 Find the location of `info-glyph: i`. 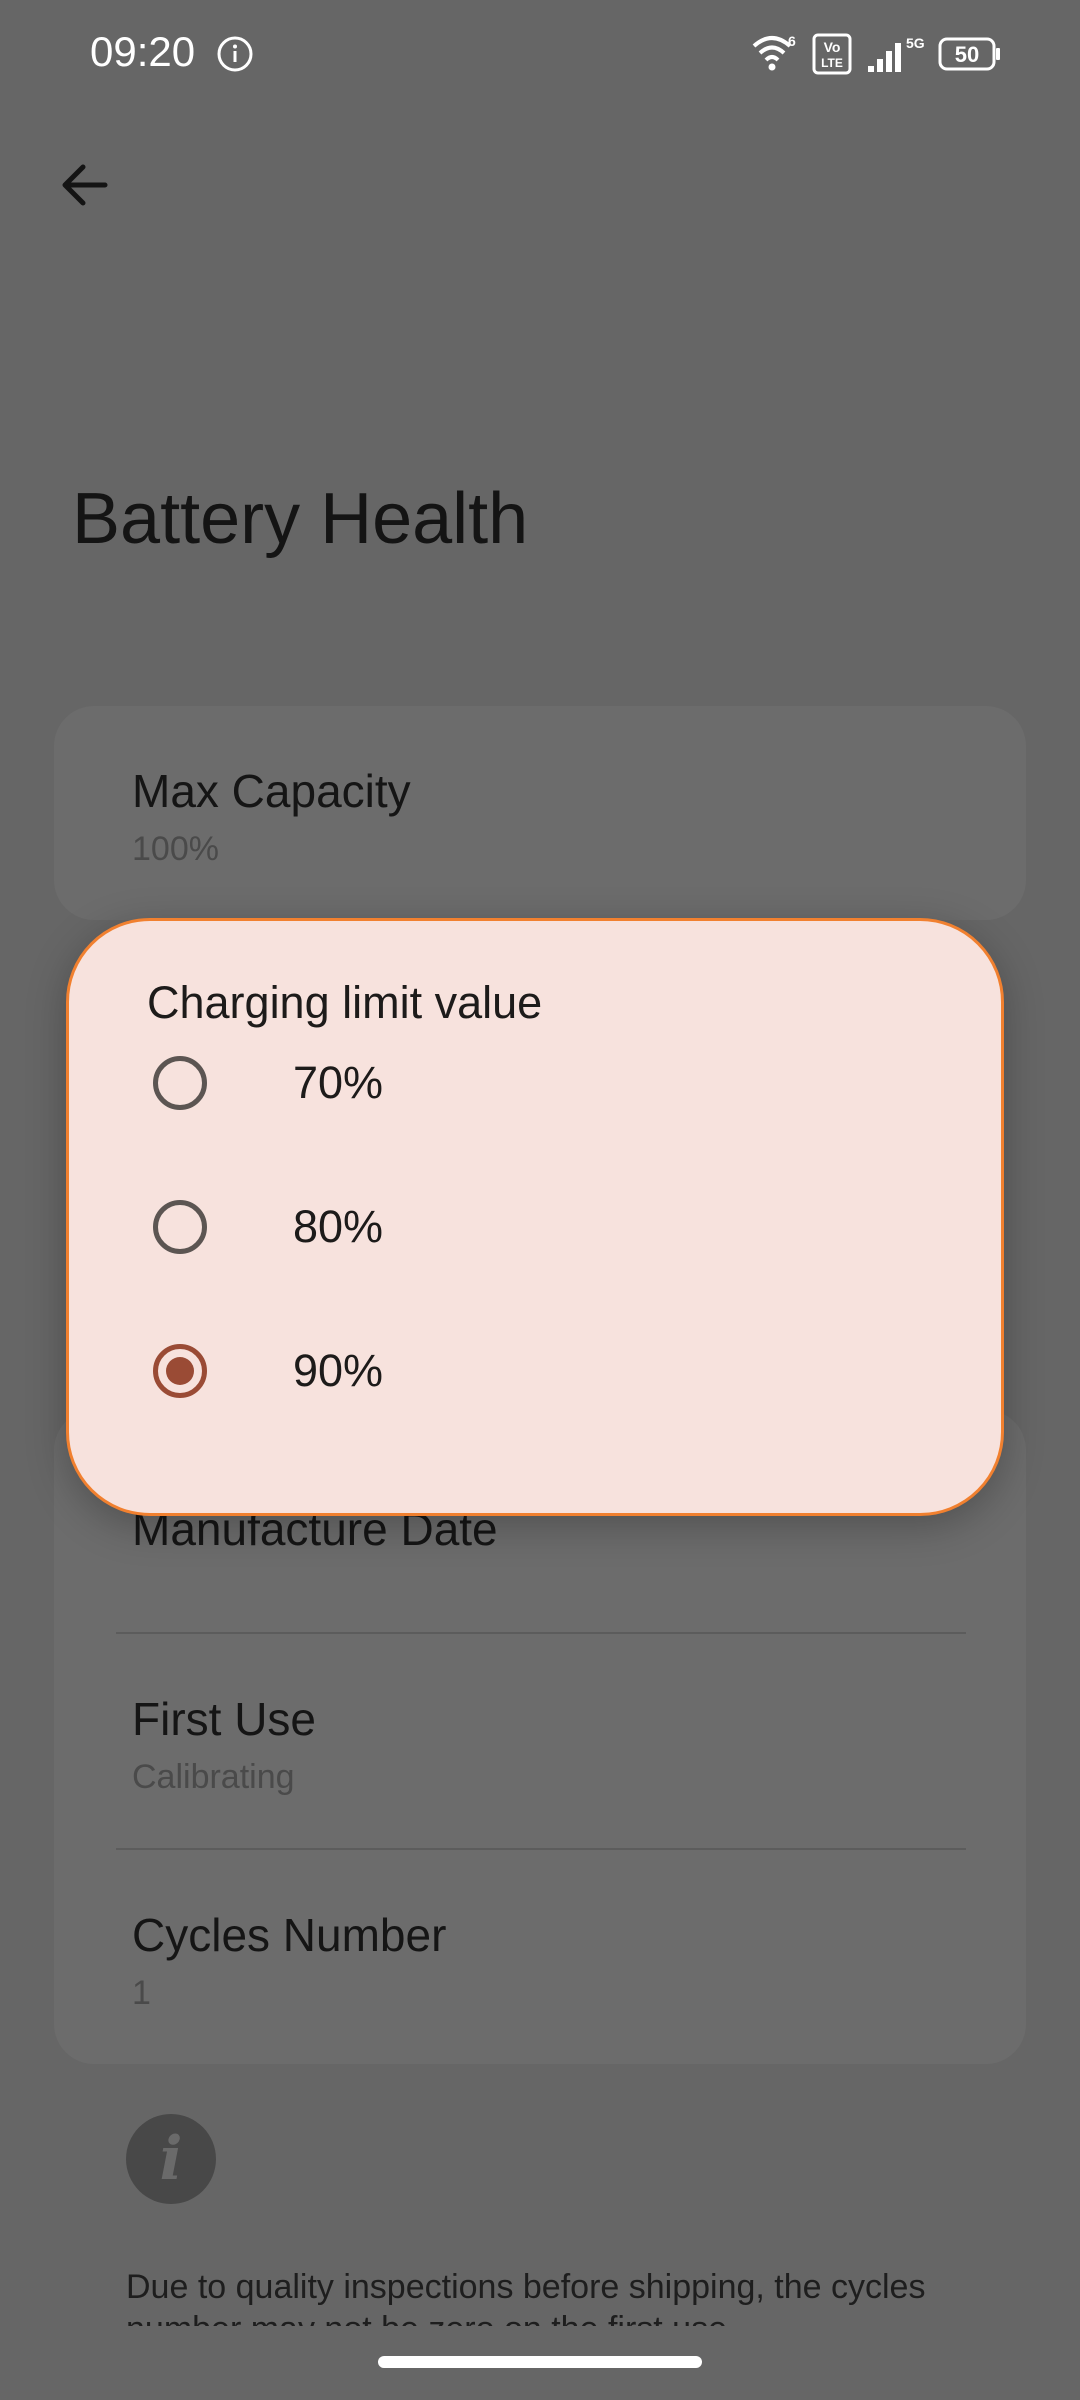

info-glyph: i is located at coordinates (171, 2159).